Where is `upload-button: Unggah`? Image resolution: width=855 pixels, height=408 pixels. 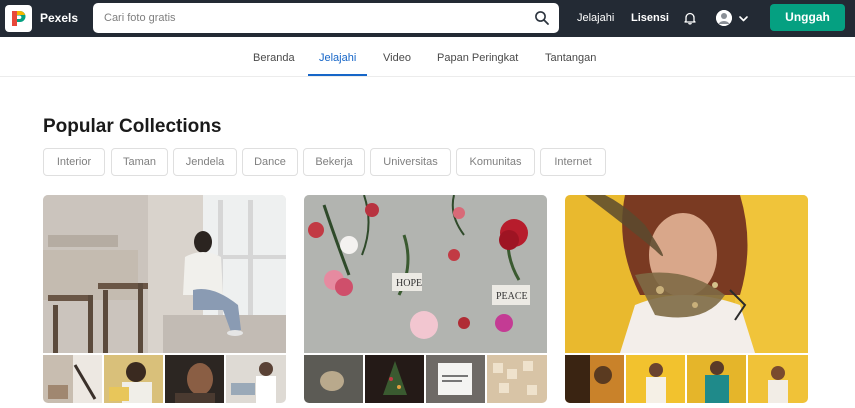
upload-button: Unggah is located at coordinates (807, 17).